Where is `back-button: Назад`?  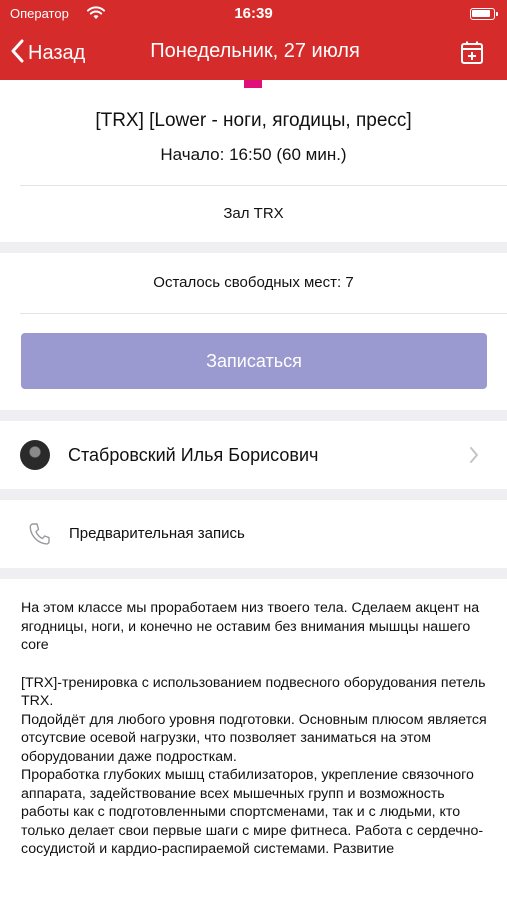 back-button: Назад is located at coordinates (47, 53).